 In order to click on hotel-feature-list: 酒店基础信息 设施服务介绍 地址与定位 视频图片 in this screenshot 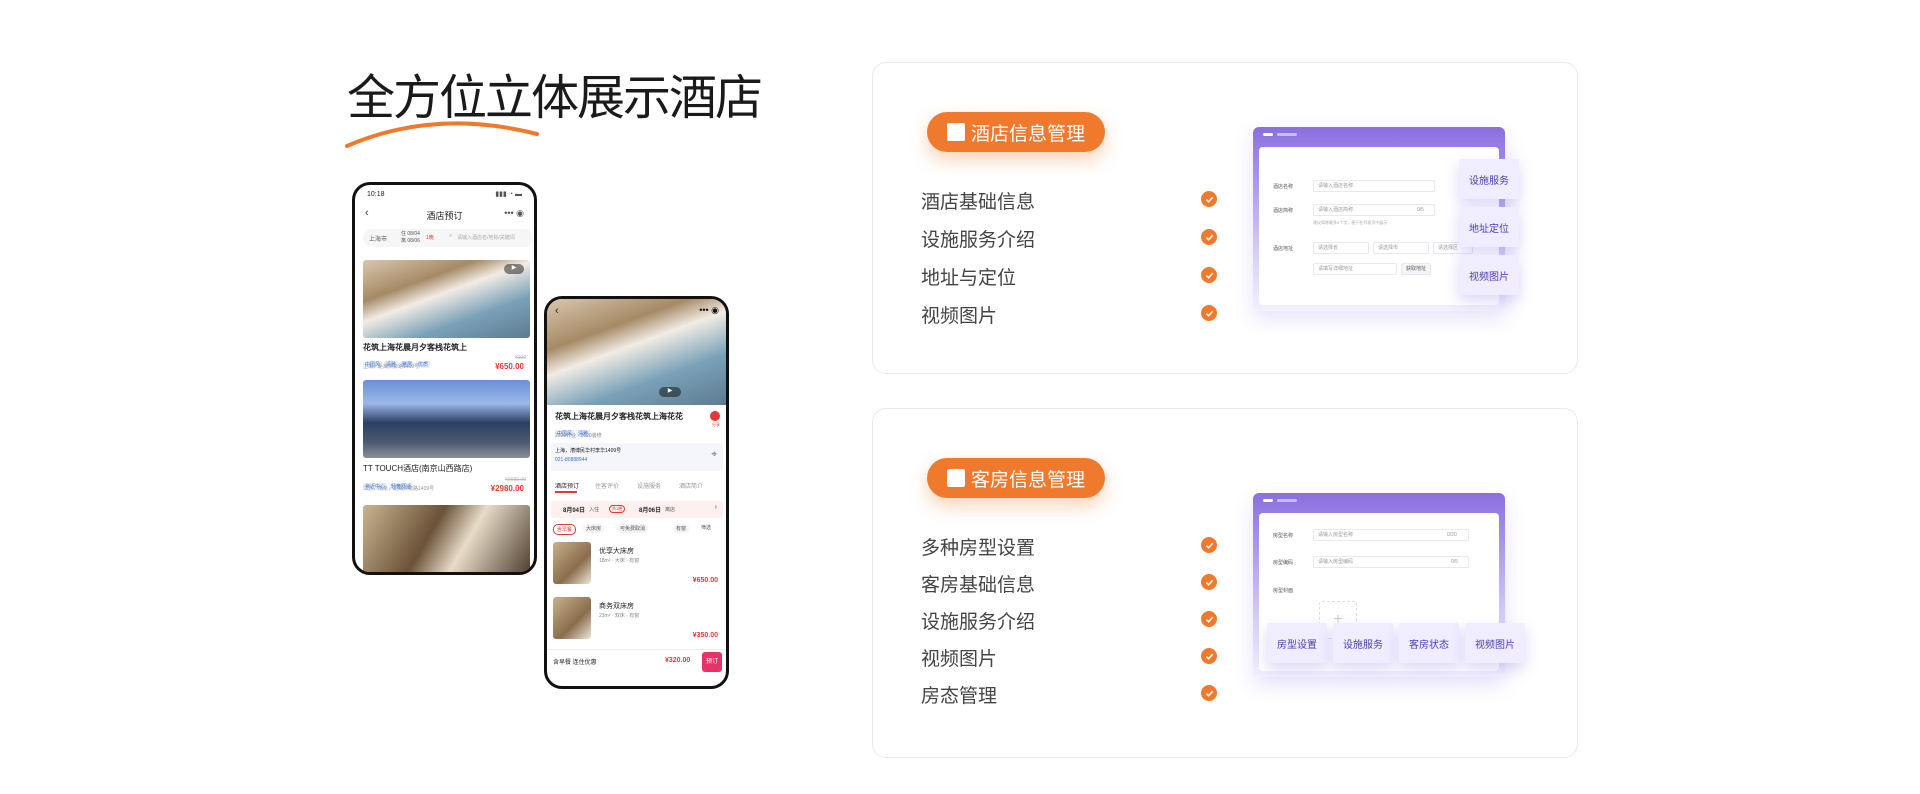, I will do `click(1069, 263)`.